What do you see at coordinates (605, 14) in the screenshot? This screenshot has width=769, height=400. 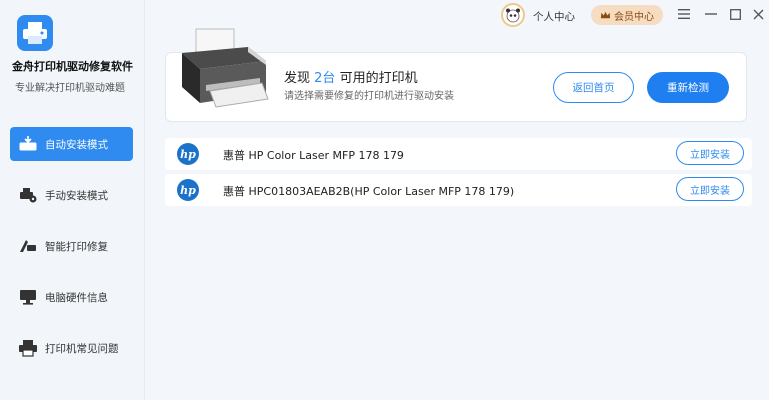 I see `crown-icon` at bounding box center [605, 14].